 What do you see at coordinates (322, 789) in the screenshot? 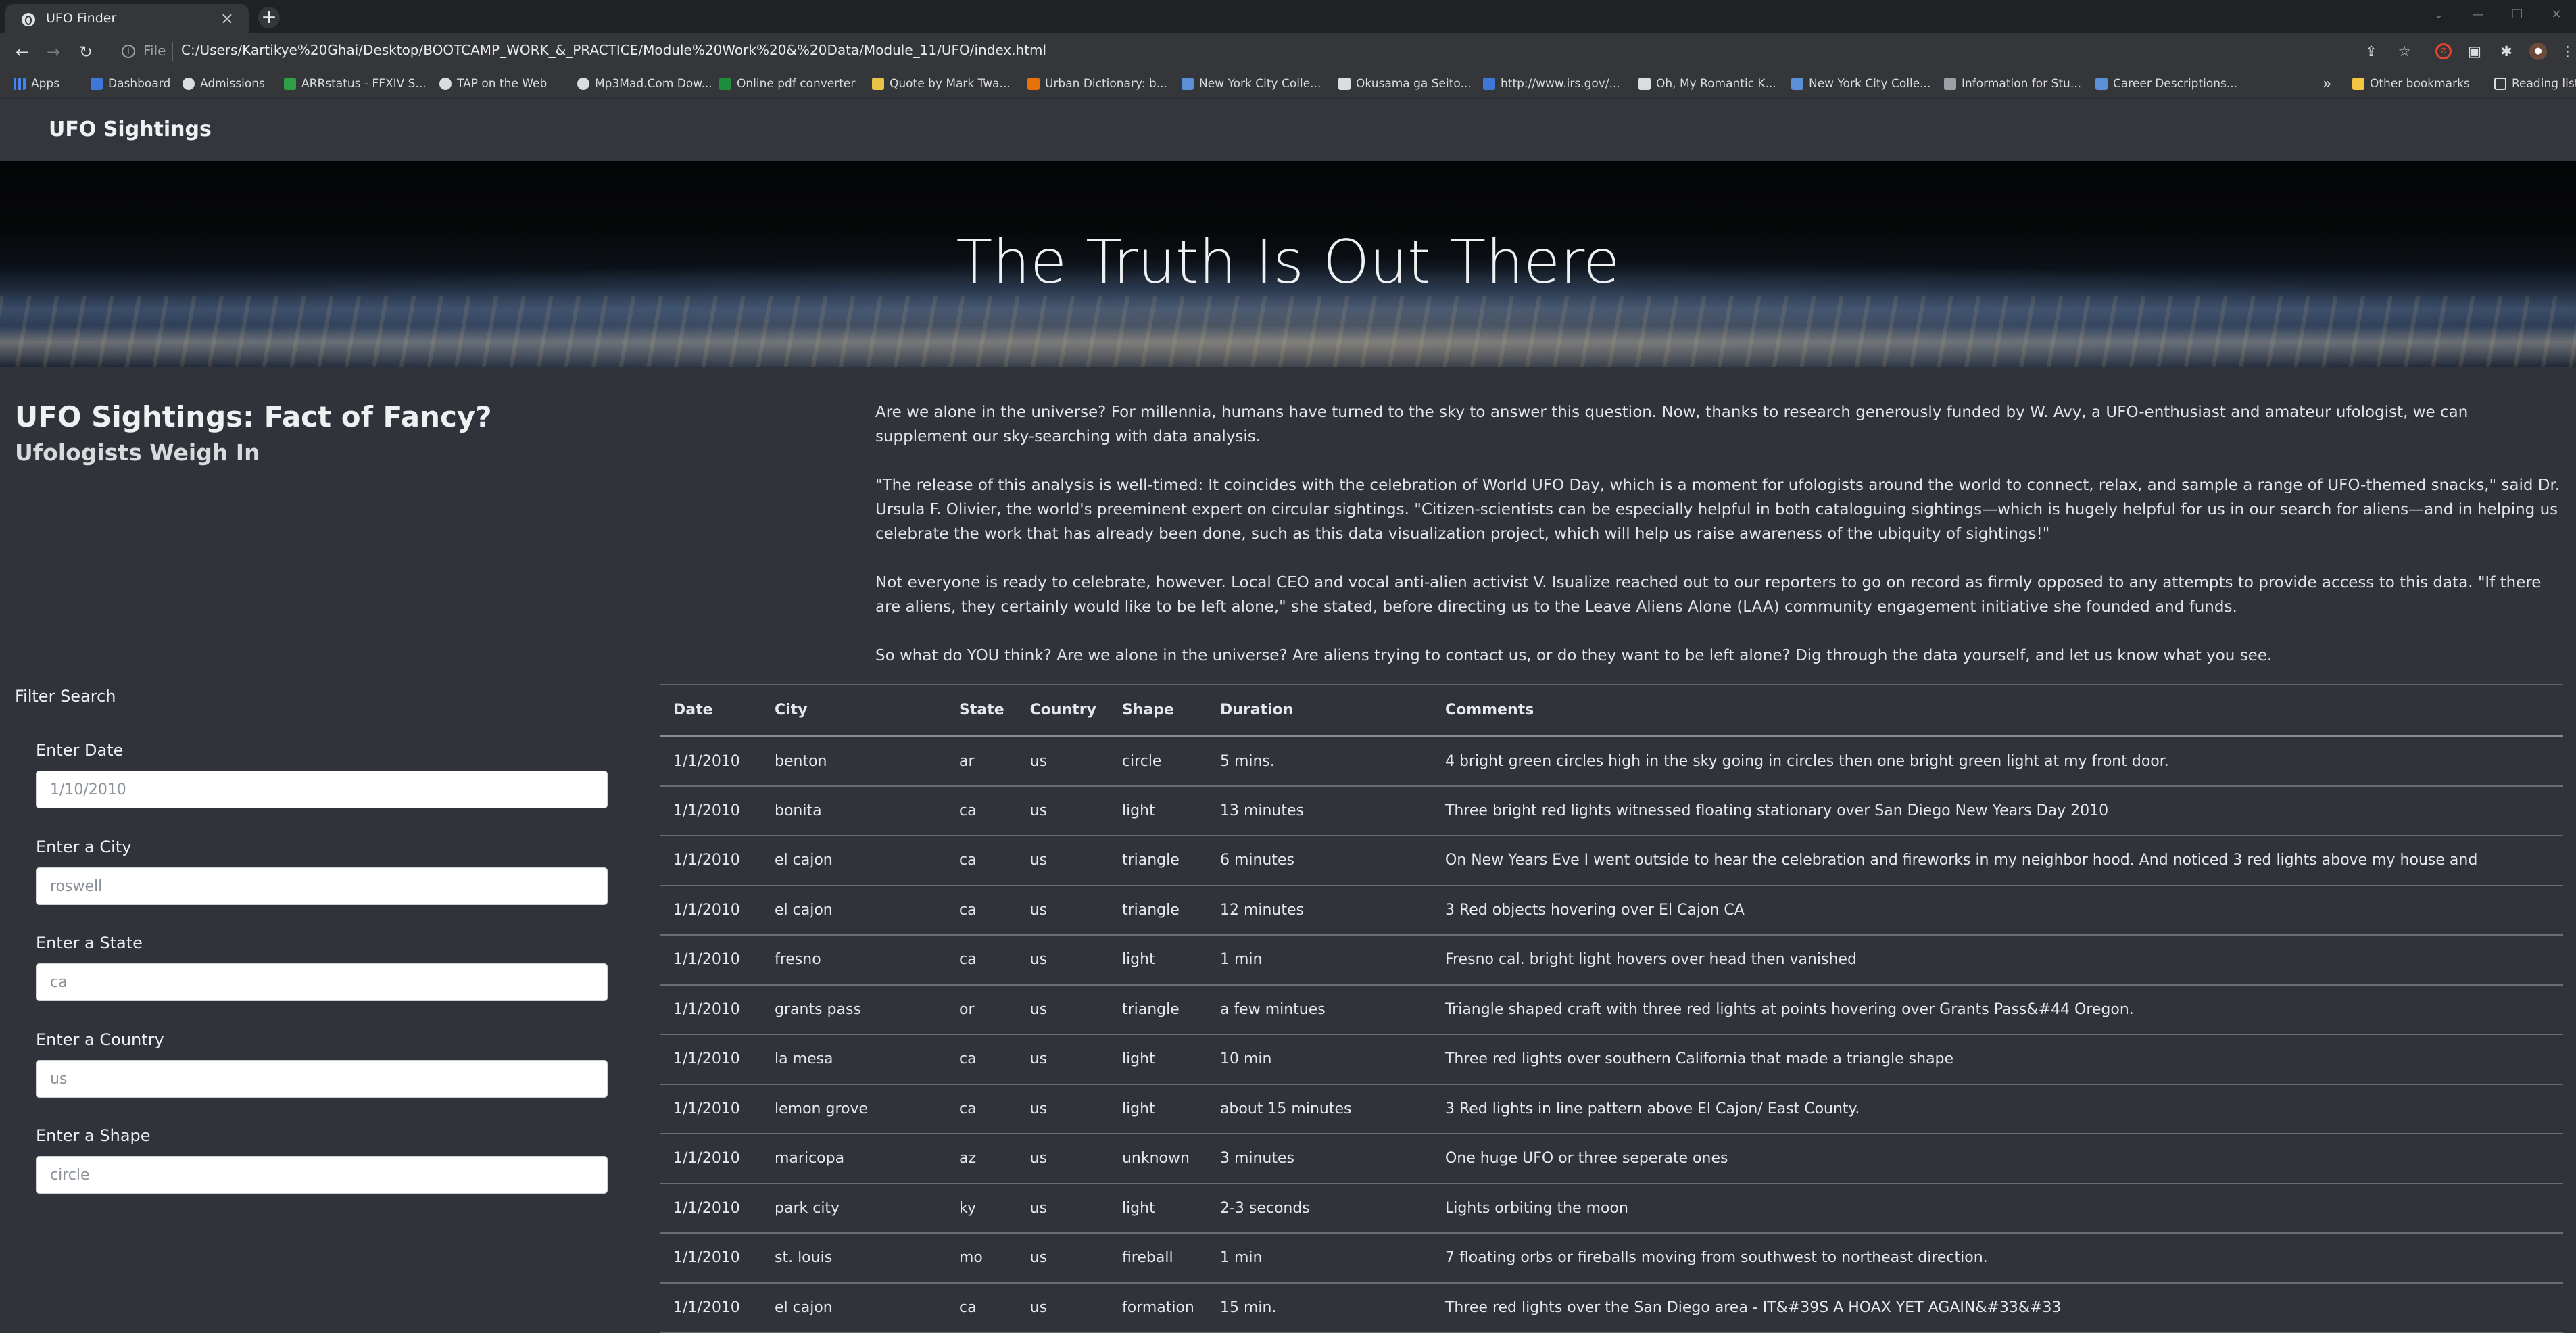
I see `date-input` at bounding box center [322, 789].